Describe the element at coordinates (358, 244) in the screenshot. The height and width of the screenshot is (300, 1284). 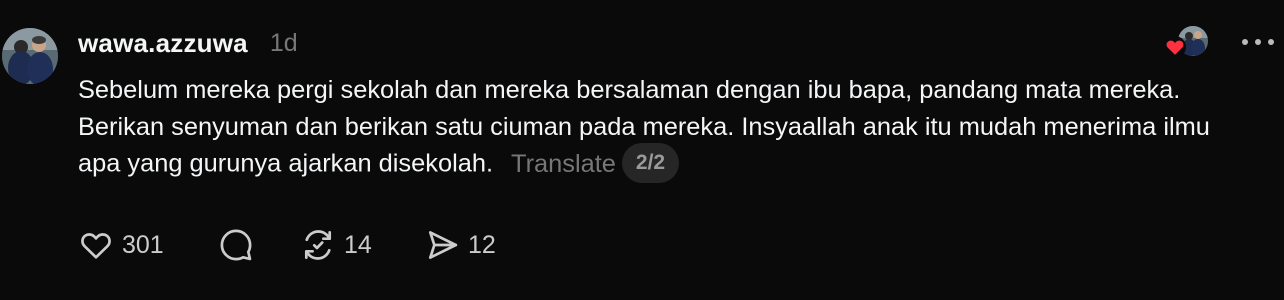
I see `repost-count: 14` at that location.